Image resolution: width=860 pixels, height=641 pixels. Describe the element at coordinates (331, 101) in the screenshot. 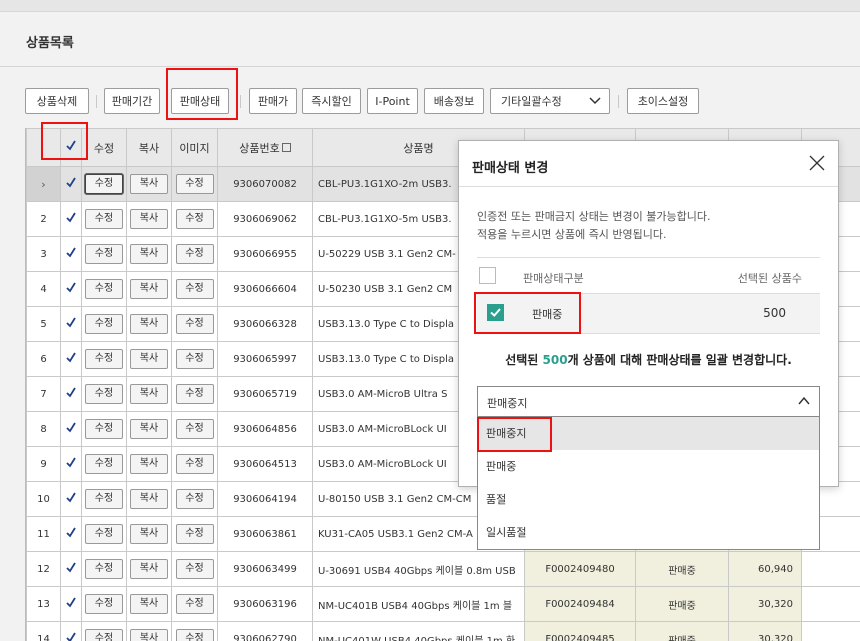

I see `instant-discount-button: 즉시할인` at that location.